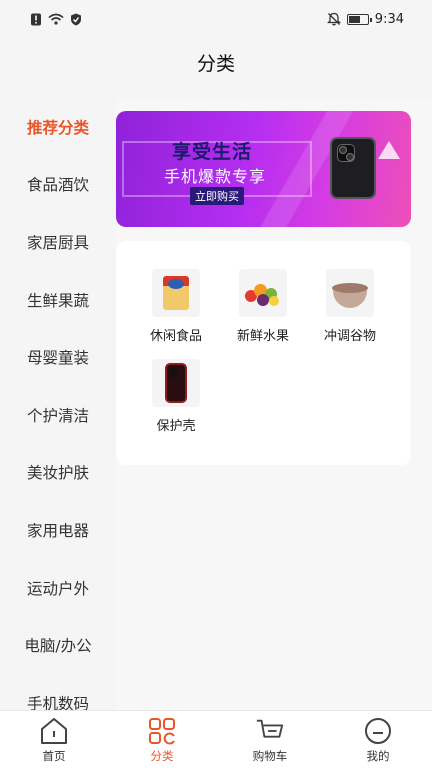 The width and height of the screenshot is (432, 768). I want to click on cereal-bowl-icon, so click(350, 293).